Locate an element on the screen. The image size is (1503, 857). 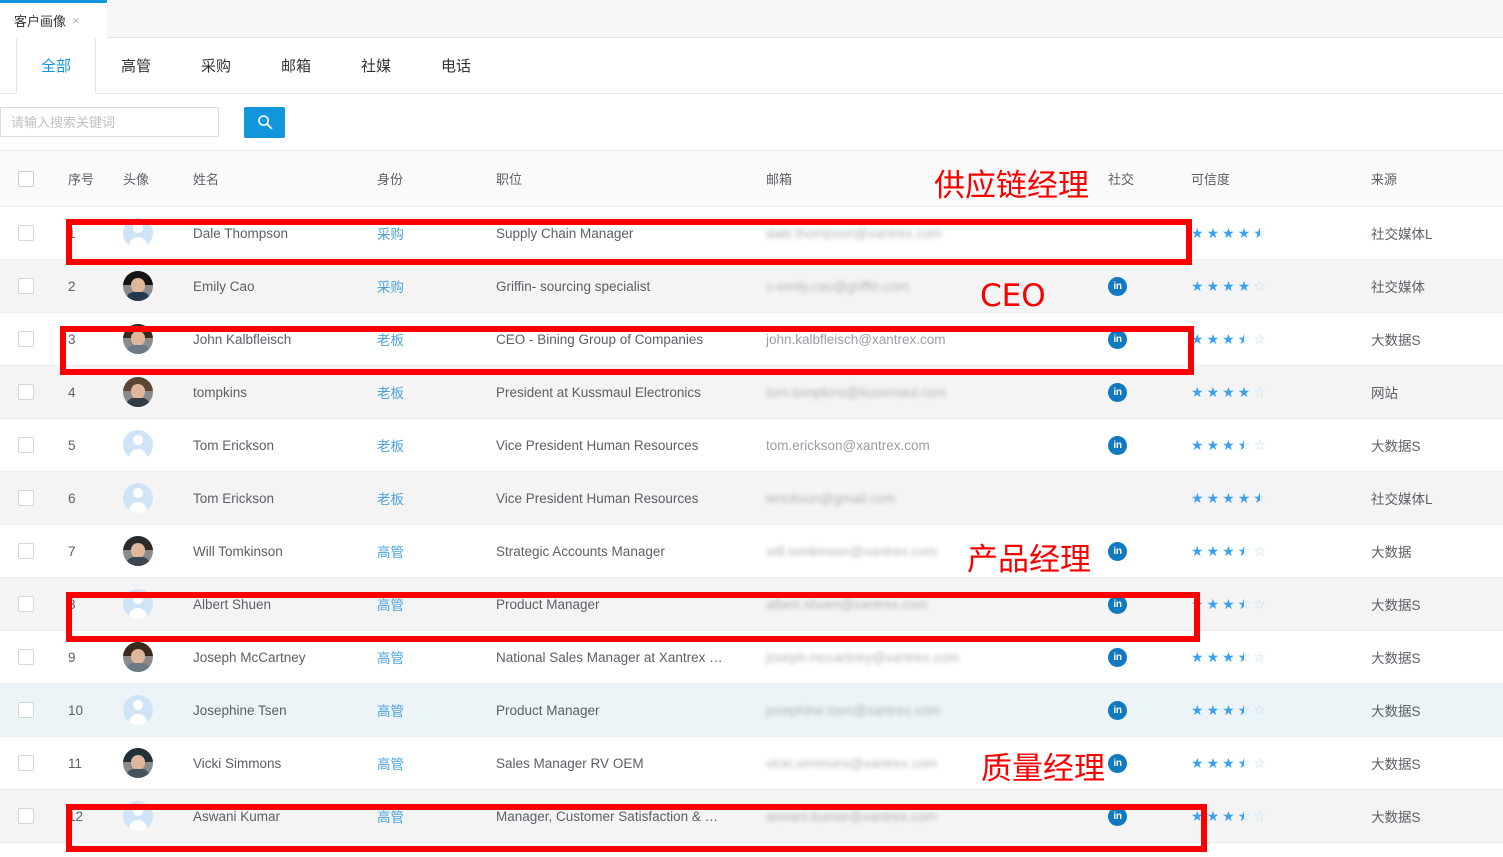
table-header-row: 序号 头像 姓名 身份 职位 邮箱 社交 可信度 来源 is located at coordinates (751, 178).